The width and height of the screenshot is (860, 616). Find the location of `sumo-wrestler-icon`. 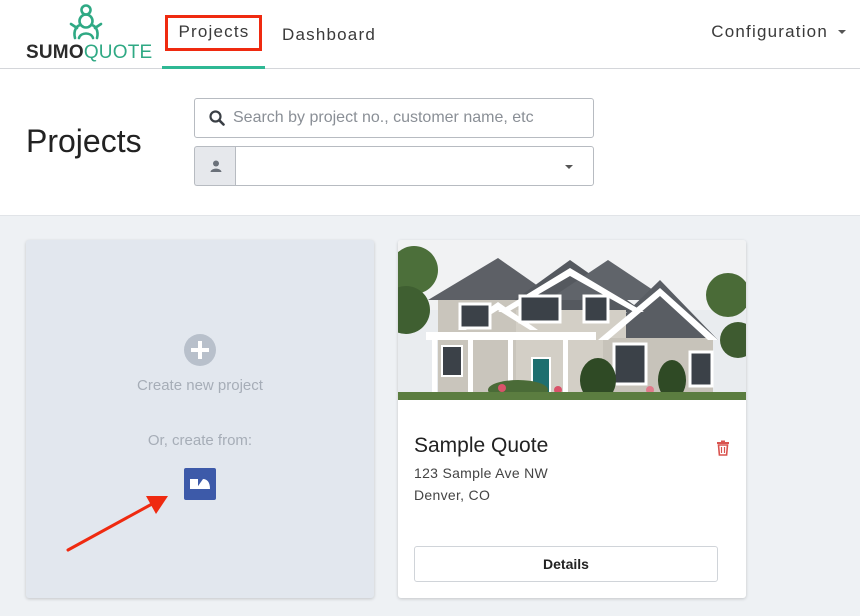

sumo-wrestler-icon is located at coordinates (86, 22).